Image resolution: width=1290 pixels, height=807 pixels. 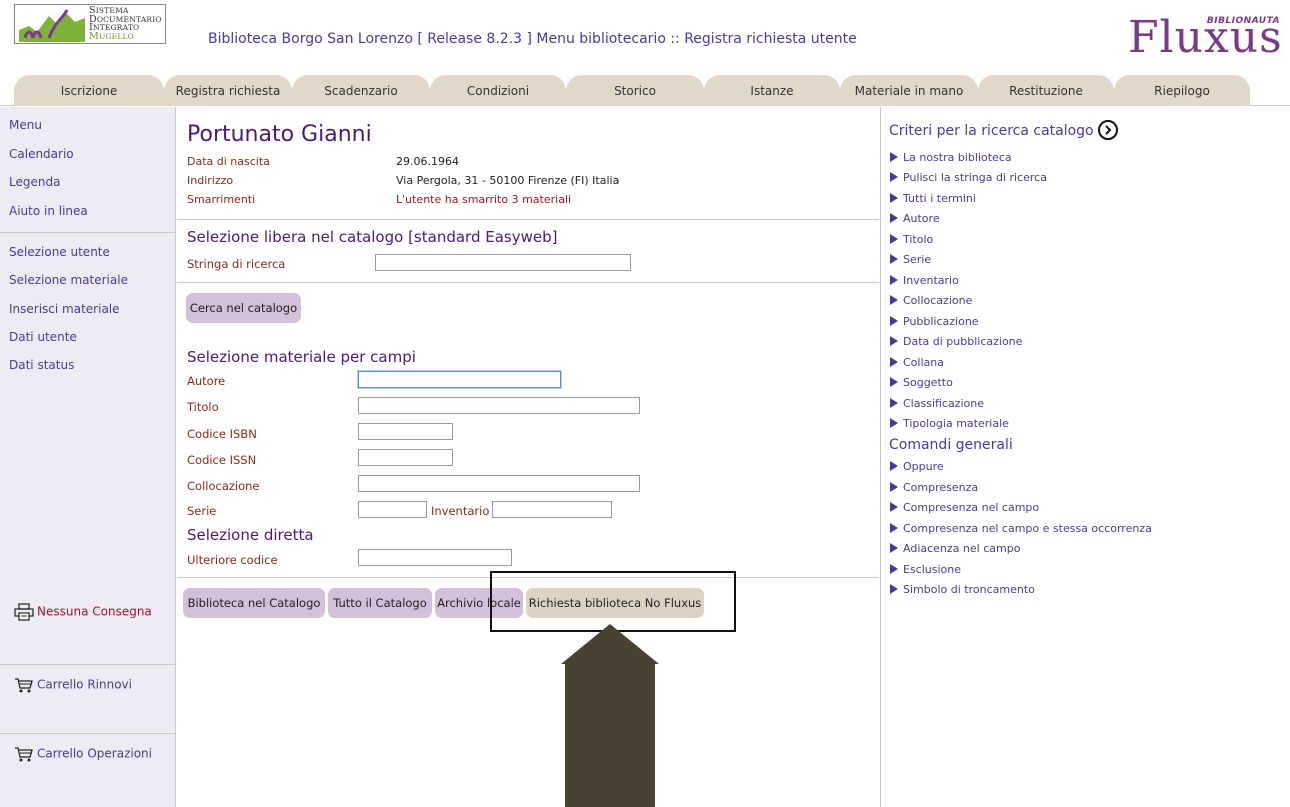 I want to click on criteria-item: Inventario, so click(x=924, y=280).